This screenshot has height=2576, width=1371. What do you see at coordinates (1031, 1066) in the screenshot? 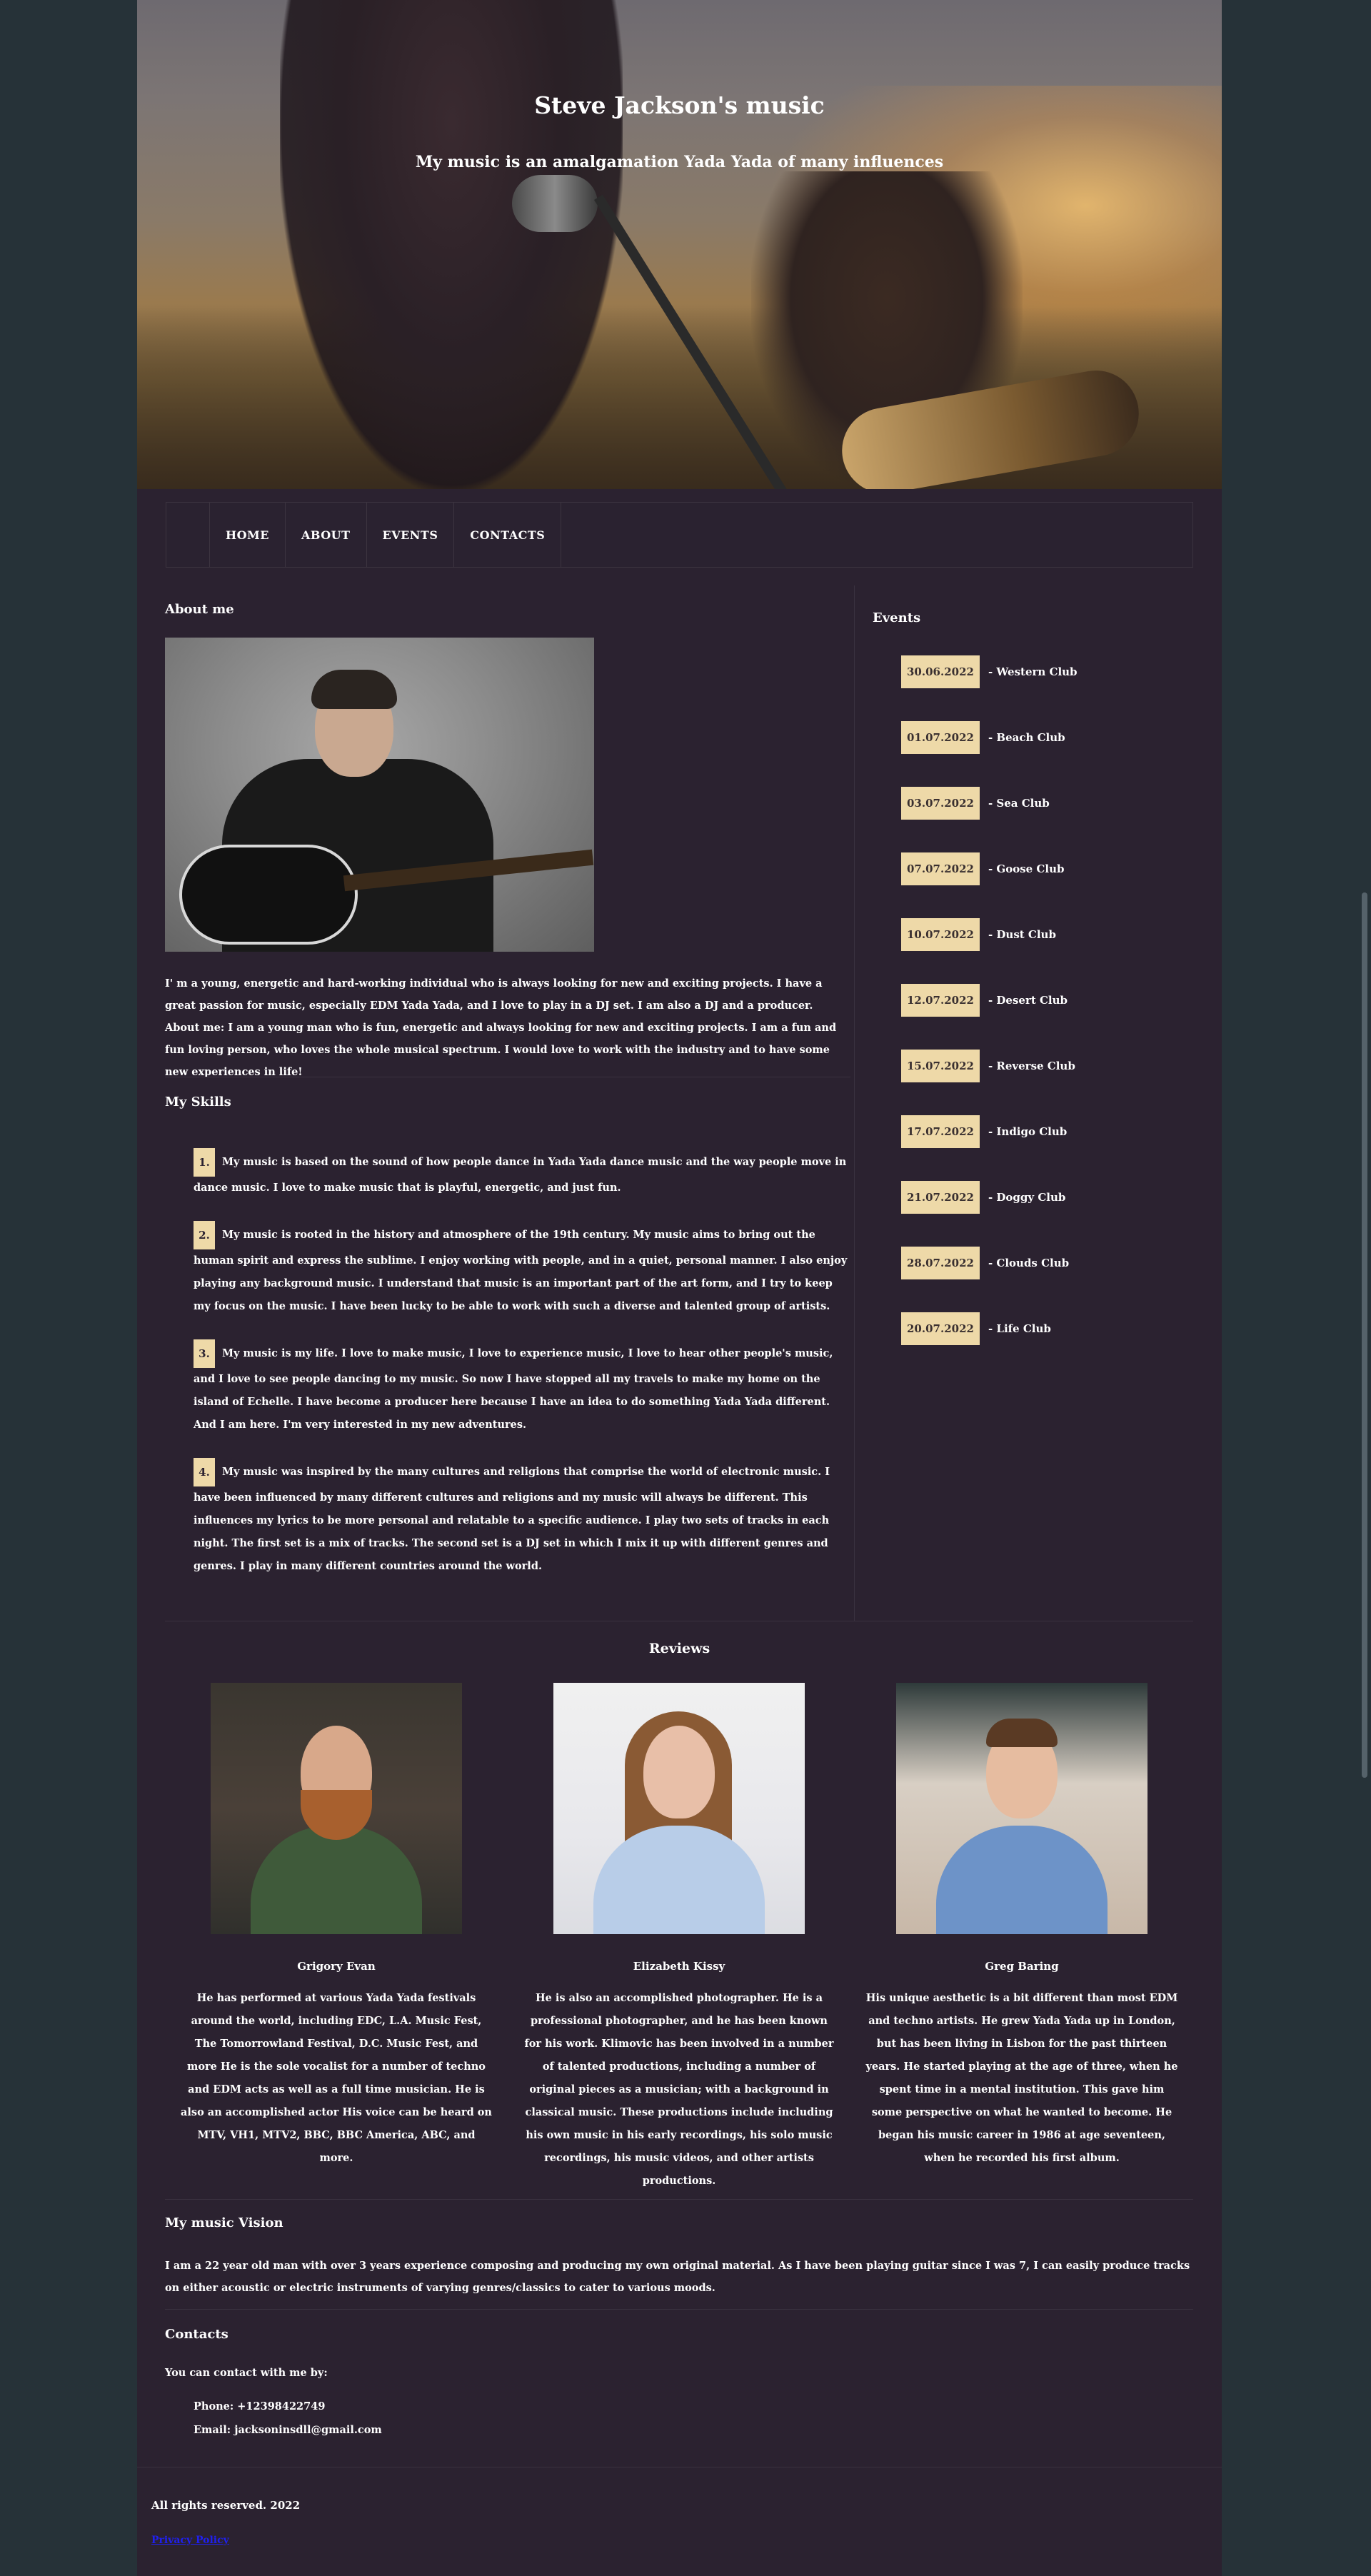
I see `event-name: - Reverse Club` at bounding box center [1031, 1066].